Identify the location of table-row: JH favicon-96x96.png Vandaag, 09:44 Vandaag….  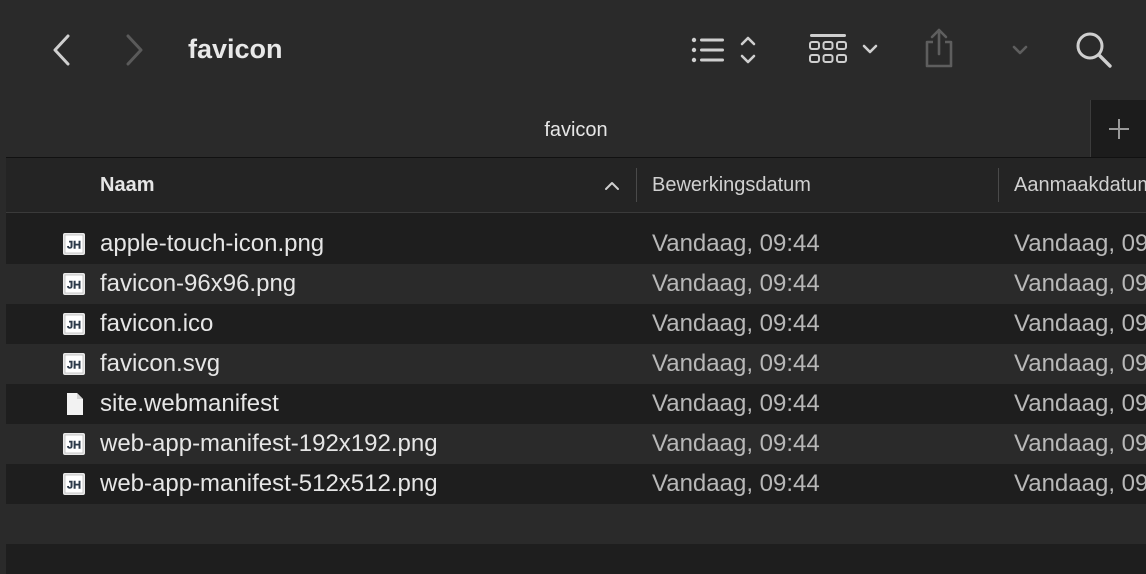
(576, 284).